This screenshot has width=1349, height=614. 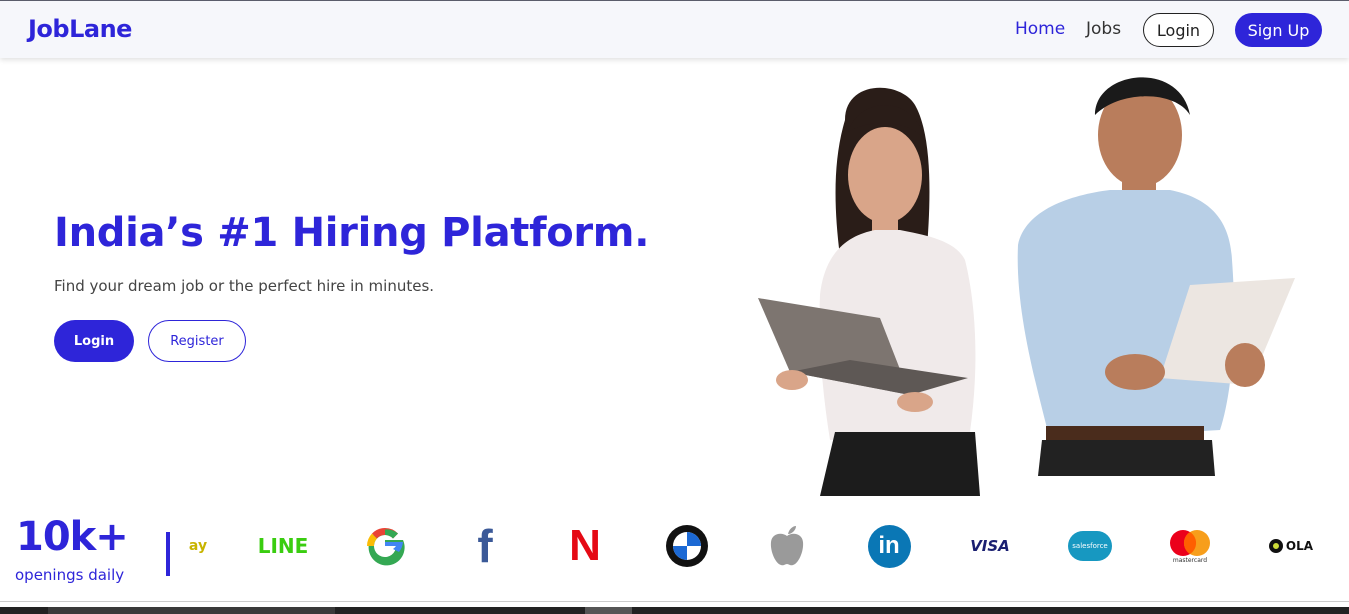 I want to click on bmw-roundel-icon, so click(x=687, y=546).